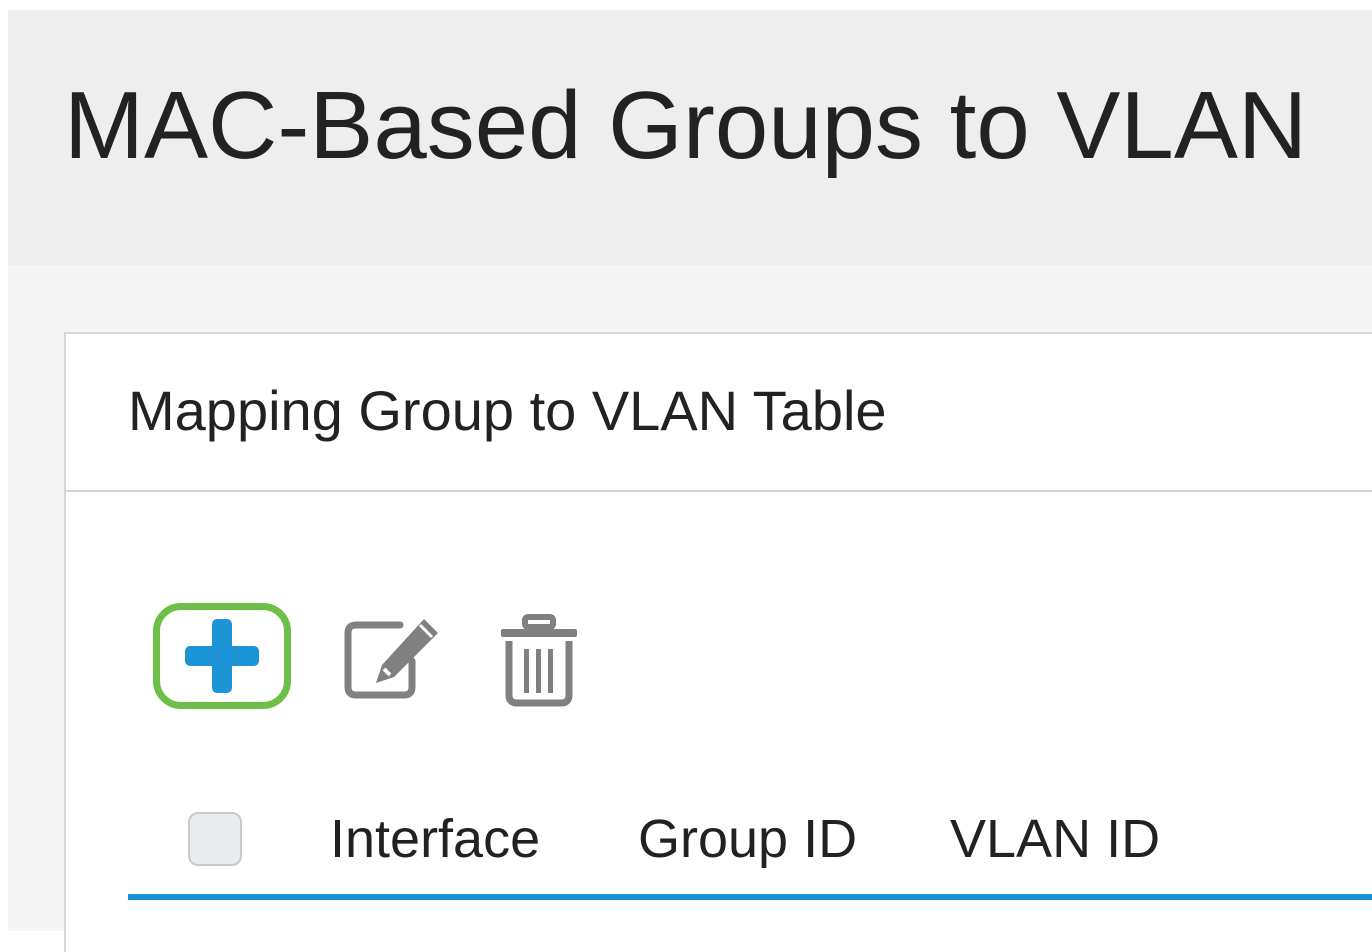  What do you see at coordinates (507, 410) in the screenshot?
I see `panel-title: Mapping Group to VLAN Table` at bounding box center [507, 410].